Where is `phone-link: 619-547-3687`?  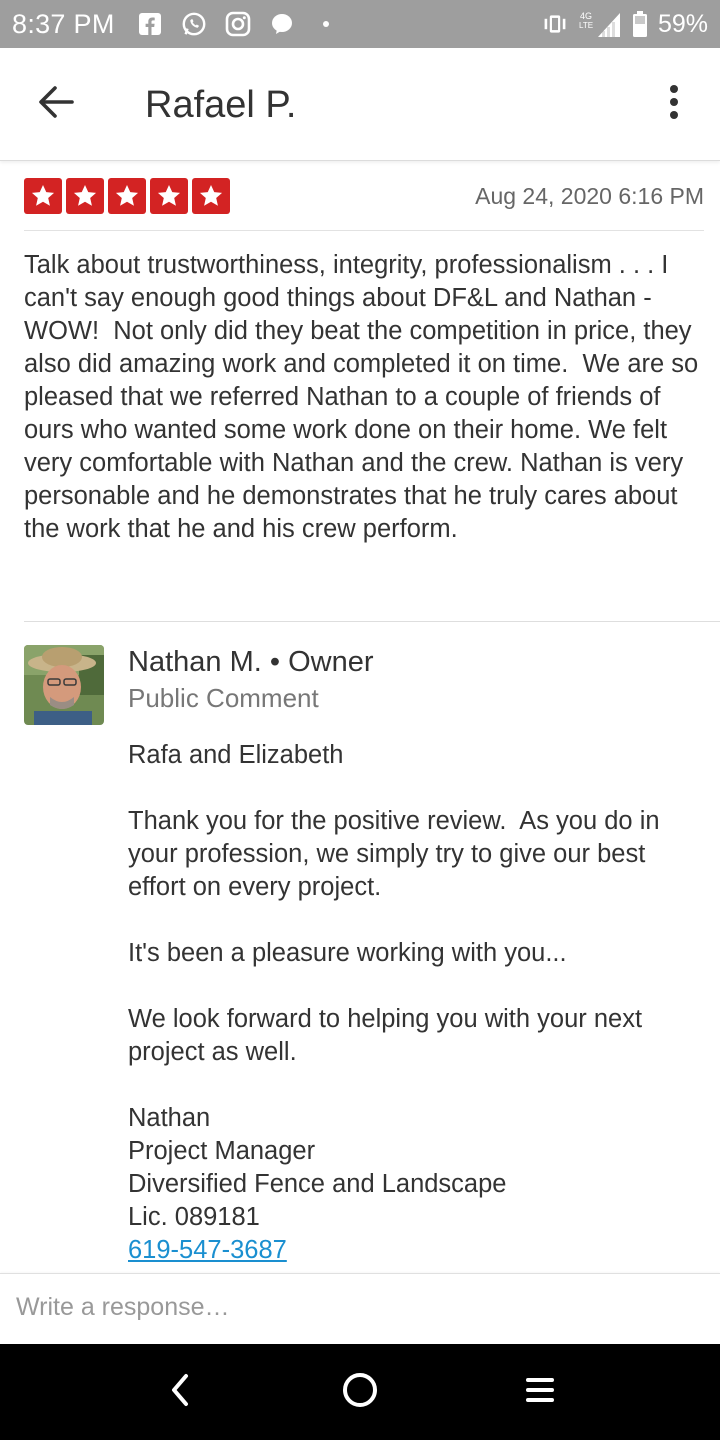
phone-link: 619-547-3687 is located at coordinates (207, 1250).